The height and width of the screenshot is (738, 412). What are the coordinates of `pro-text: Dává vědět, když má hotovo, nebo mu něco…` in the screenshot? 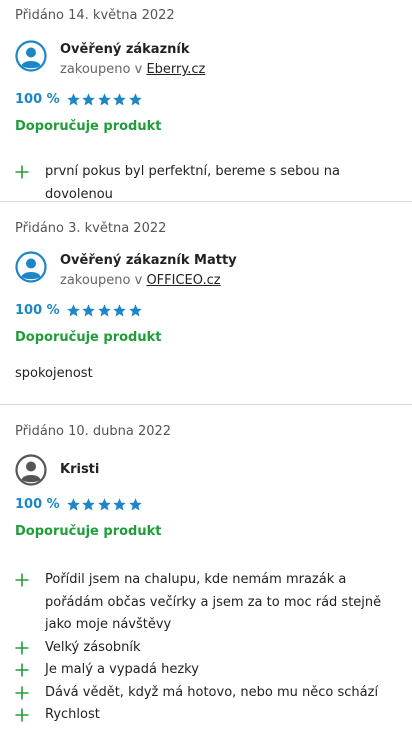 It's located at (212, 692).